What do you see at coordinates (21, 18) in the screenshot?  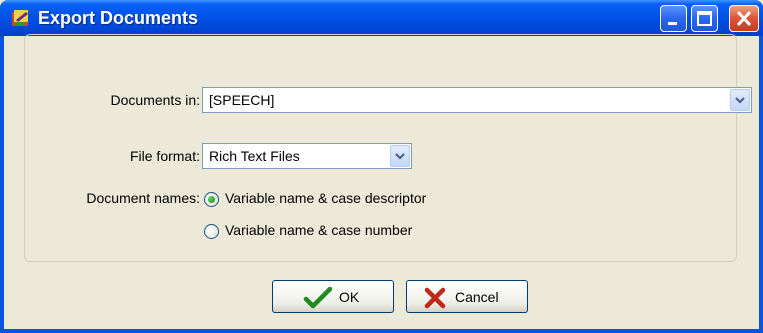 I see `app-icon` at bounding box center [21, 18].